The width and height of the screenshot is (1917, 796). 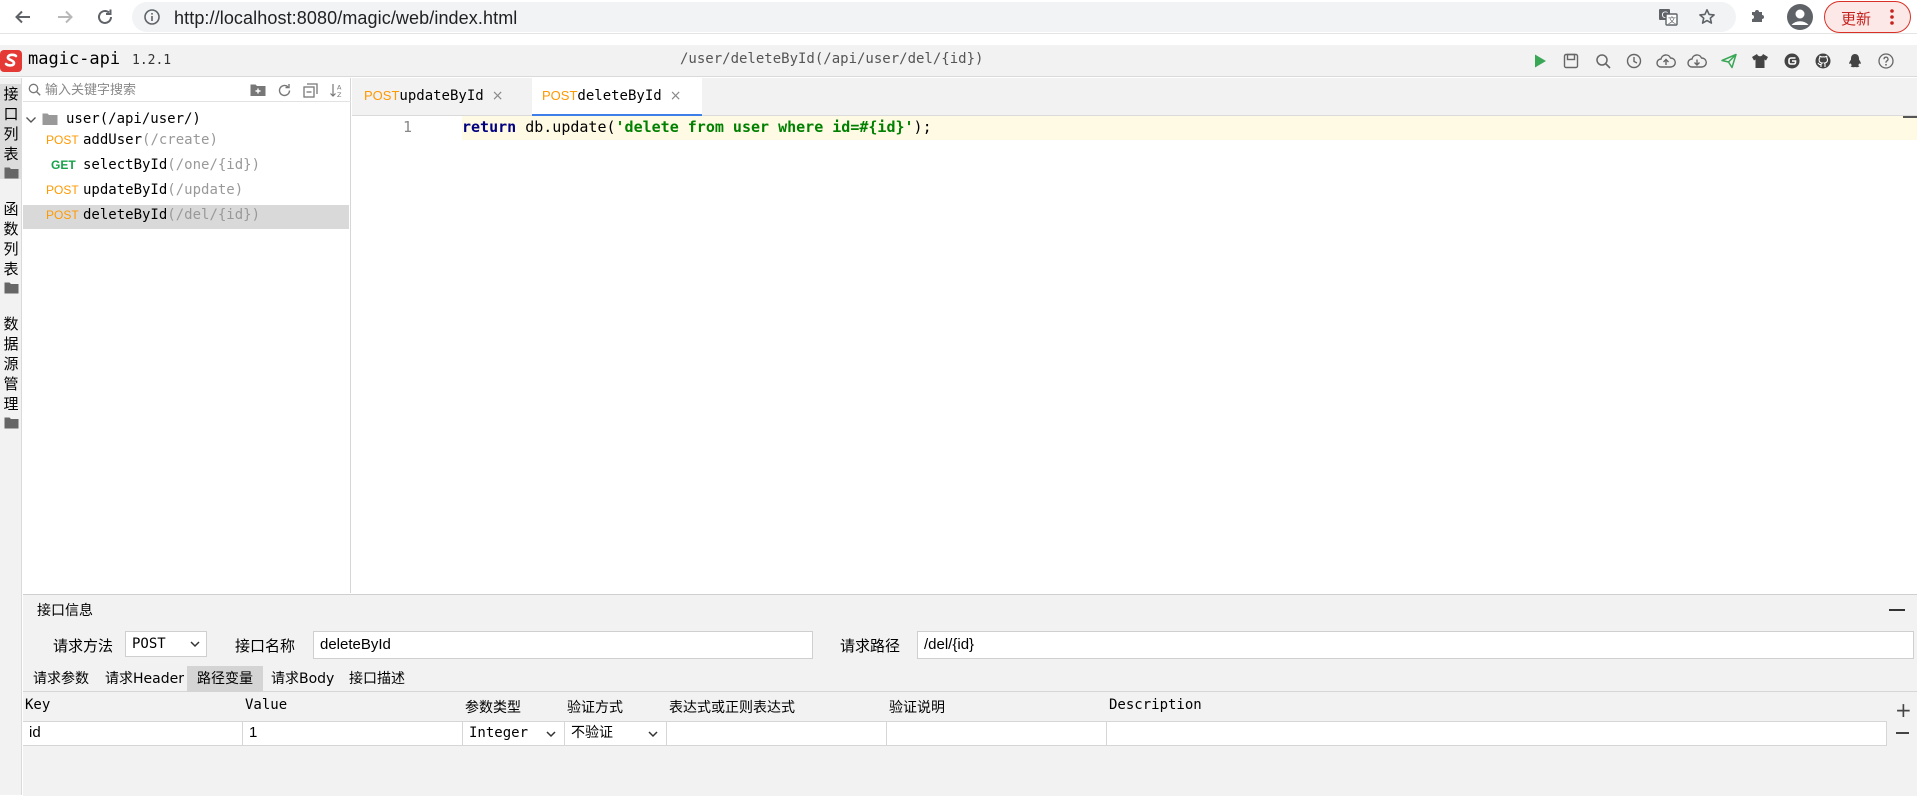 I want to click on validation-select: 不验证, so click(x=616, y=733).